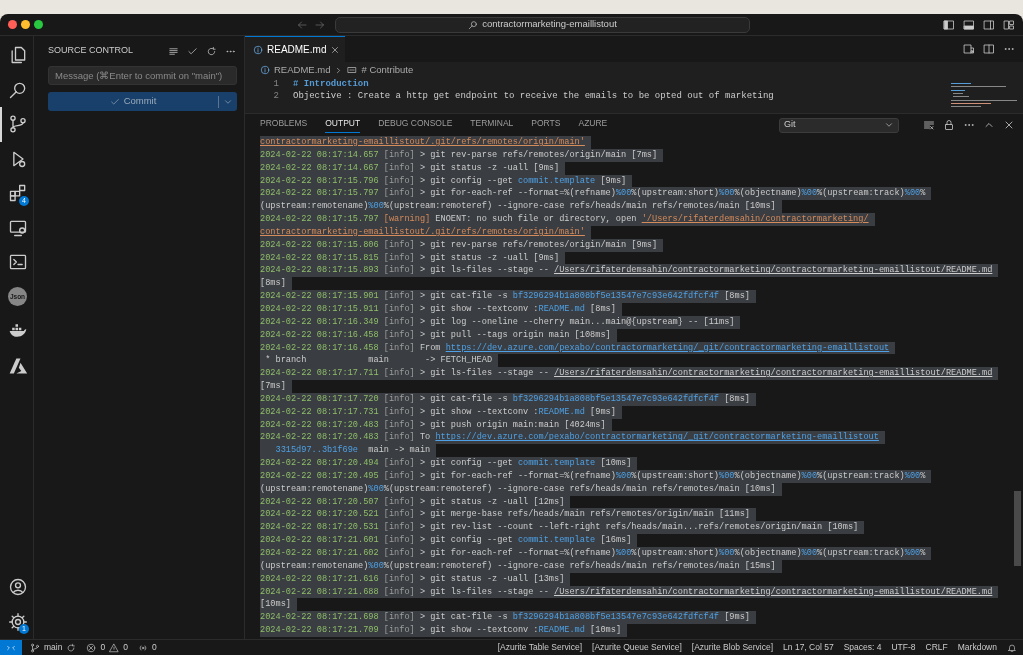 This screenshot has height=655, width=1023. Describe the element at coordinates (969, 24) in the screenshot. I see `panel-icon` at that location.